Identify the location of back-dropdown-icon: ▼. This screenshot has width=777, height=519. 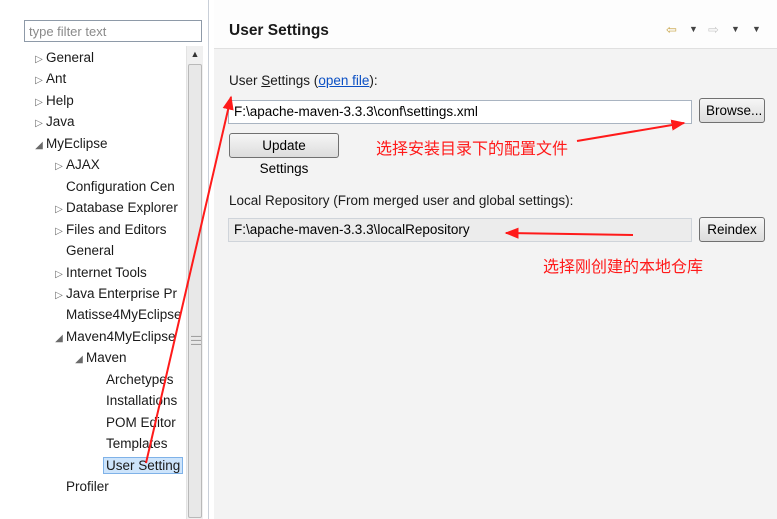
(693, 29).